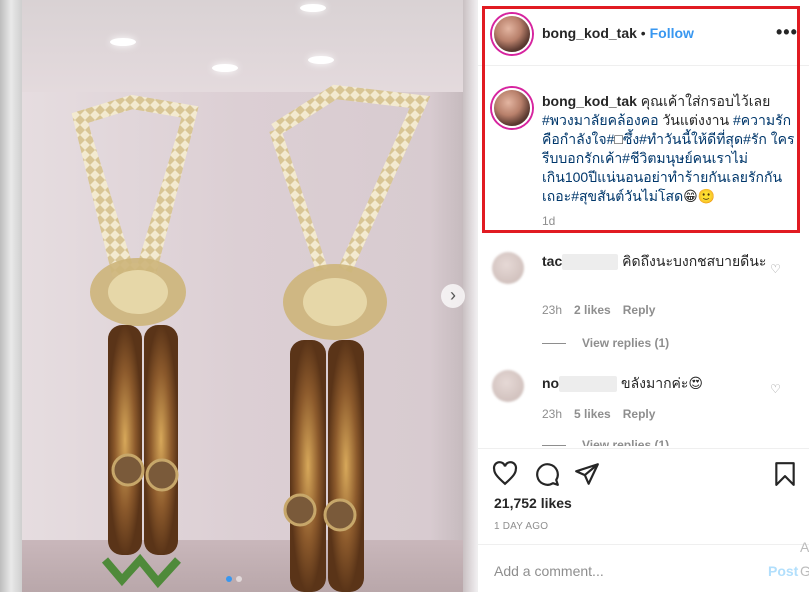 This screenshot has width=809, height=592. I want to click on edge-letter: A, so click(804, 547).